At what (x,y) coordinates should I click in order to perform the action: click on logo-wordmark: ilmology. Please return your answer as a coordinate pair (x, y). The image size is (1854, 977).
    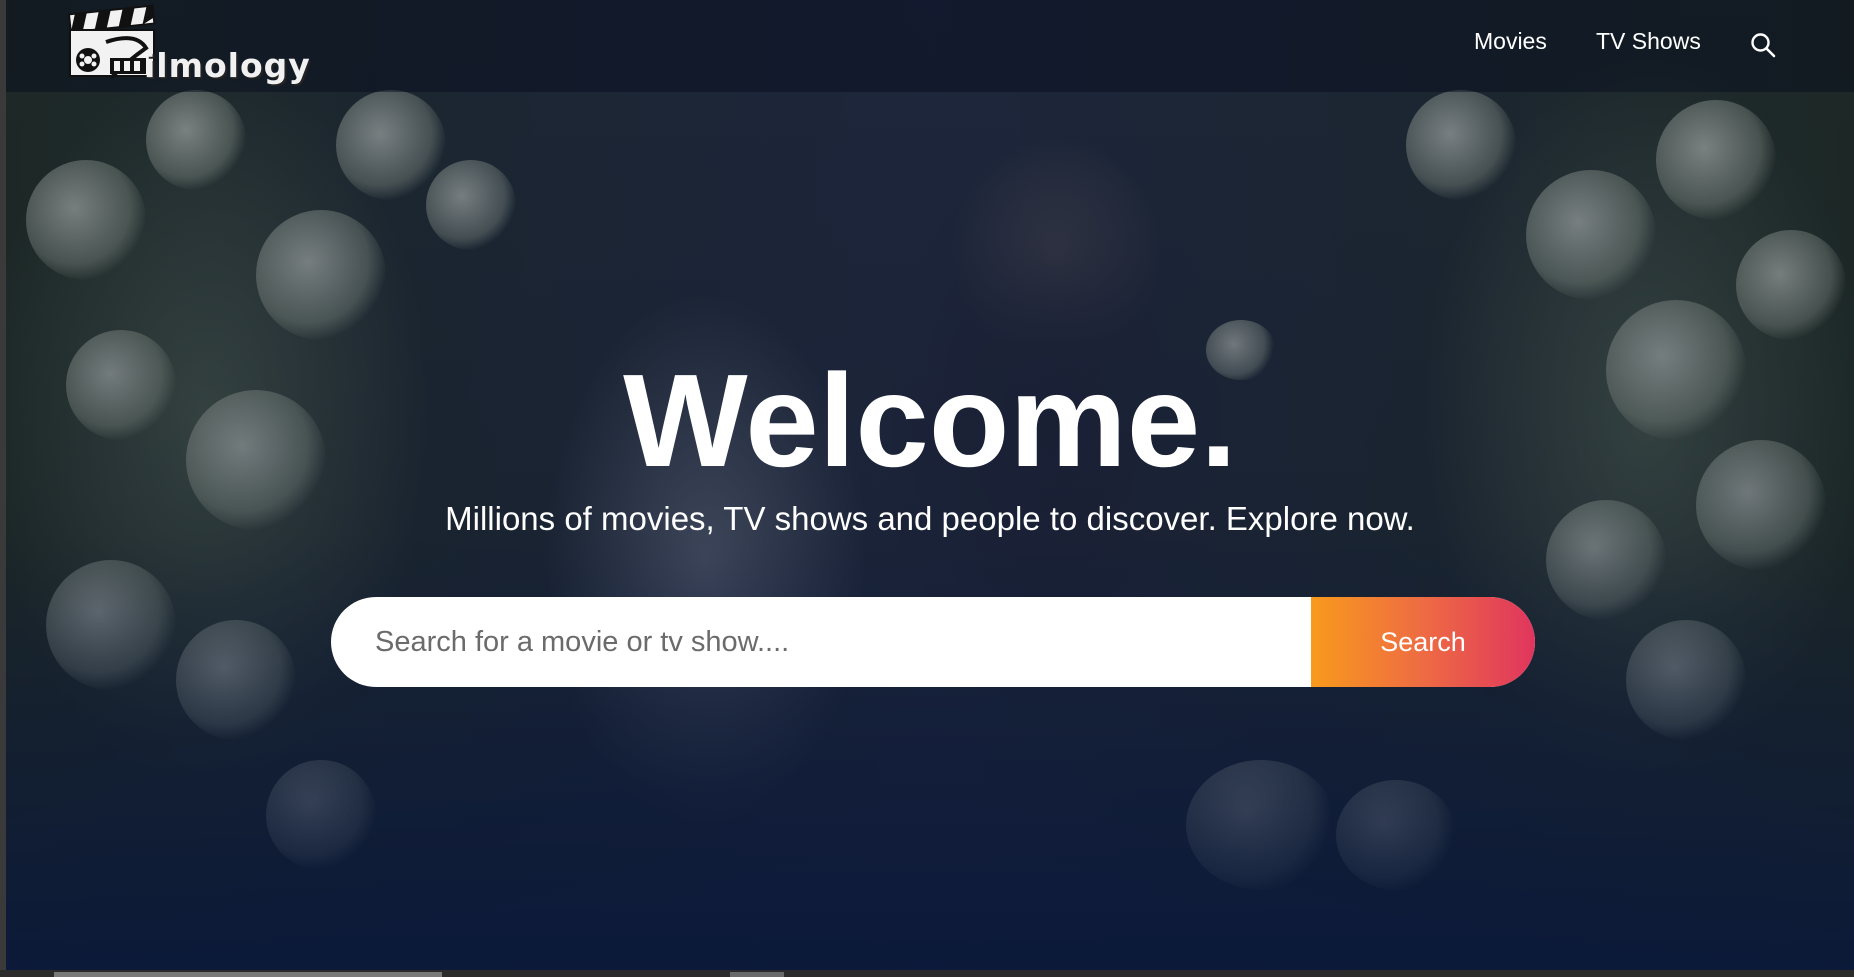
    Looking at the image, I should click on (227, 65).